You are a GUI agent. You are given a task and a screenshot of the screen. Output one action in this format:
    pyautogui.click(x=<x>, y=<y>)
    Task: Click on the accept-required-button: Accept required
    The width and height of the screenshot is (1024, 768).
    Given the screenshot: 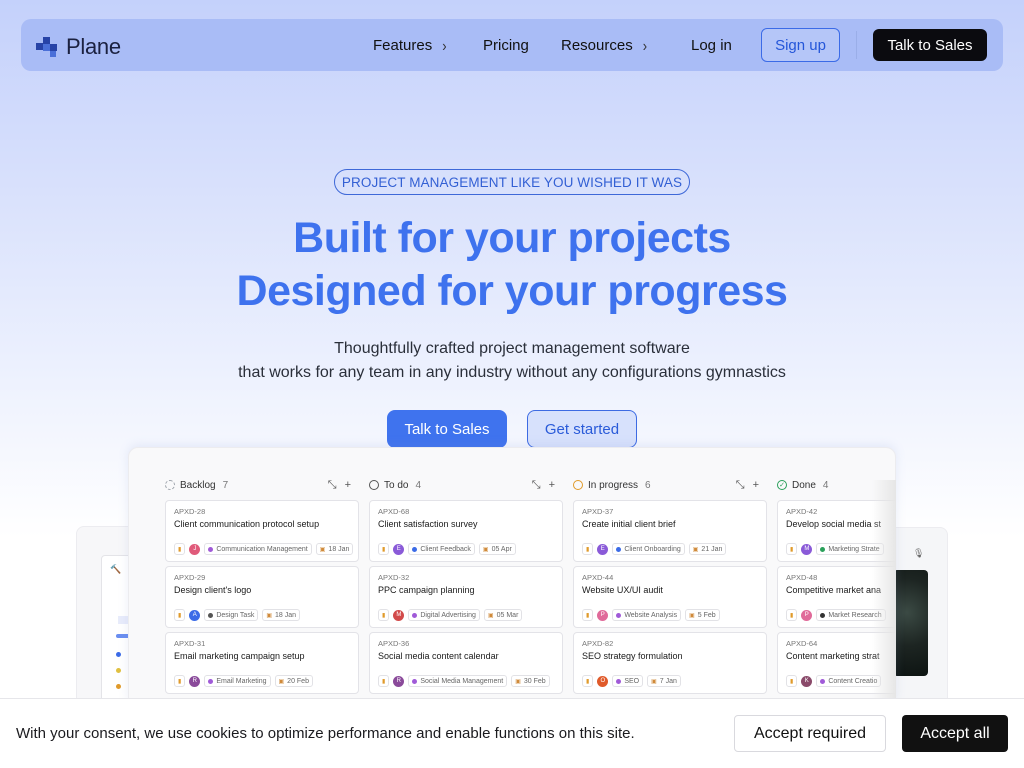 What is the action you would take?
    pyautogui.click(x=810, y=733)
    